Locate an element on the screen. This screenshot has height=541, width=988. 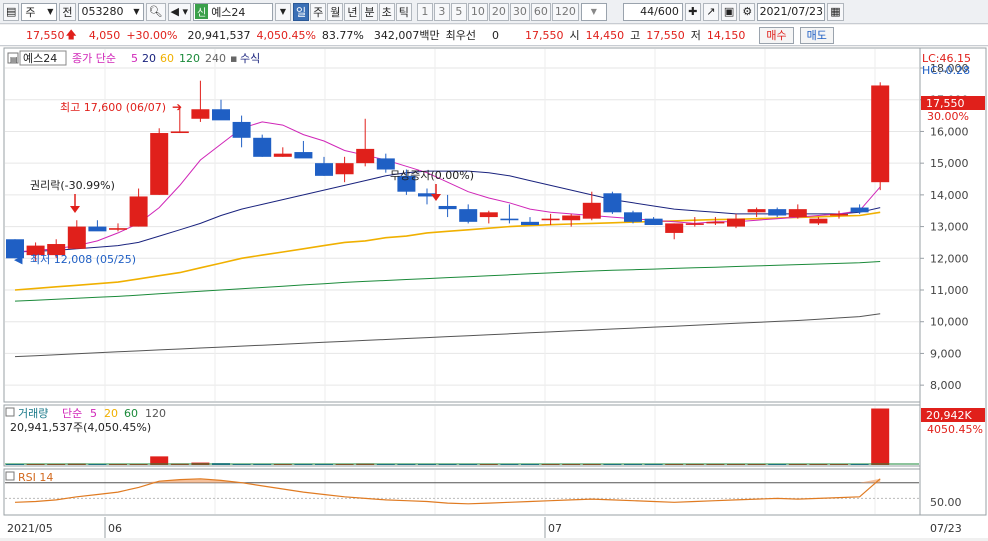
pref-value: 0 is located at coordinates (495, 35).